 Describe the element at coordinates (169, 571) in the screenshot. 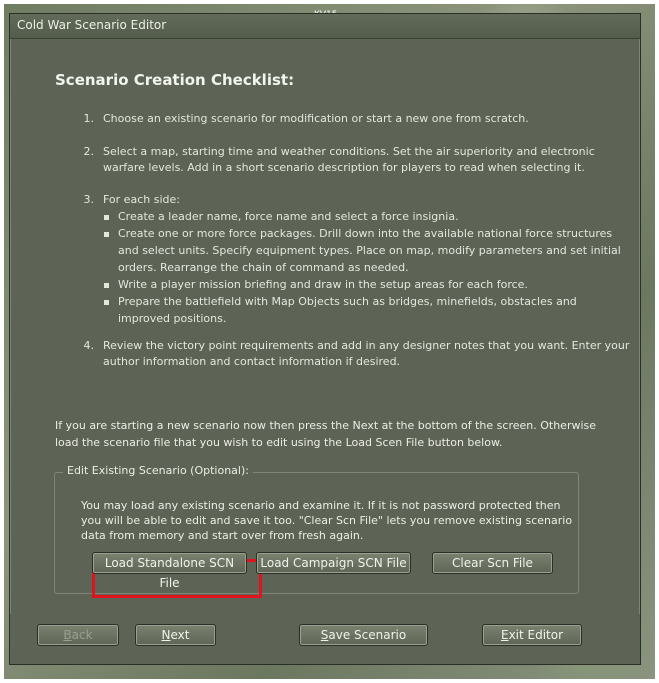

I see `load-standalone-scn-button: Load Standalone SCN File` at that location.